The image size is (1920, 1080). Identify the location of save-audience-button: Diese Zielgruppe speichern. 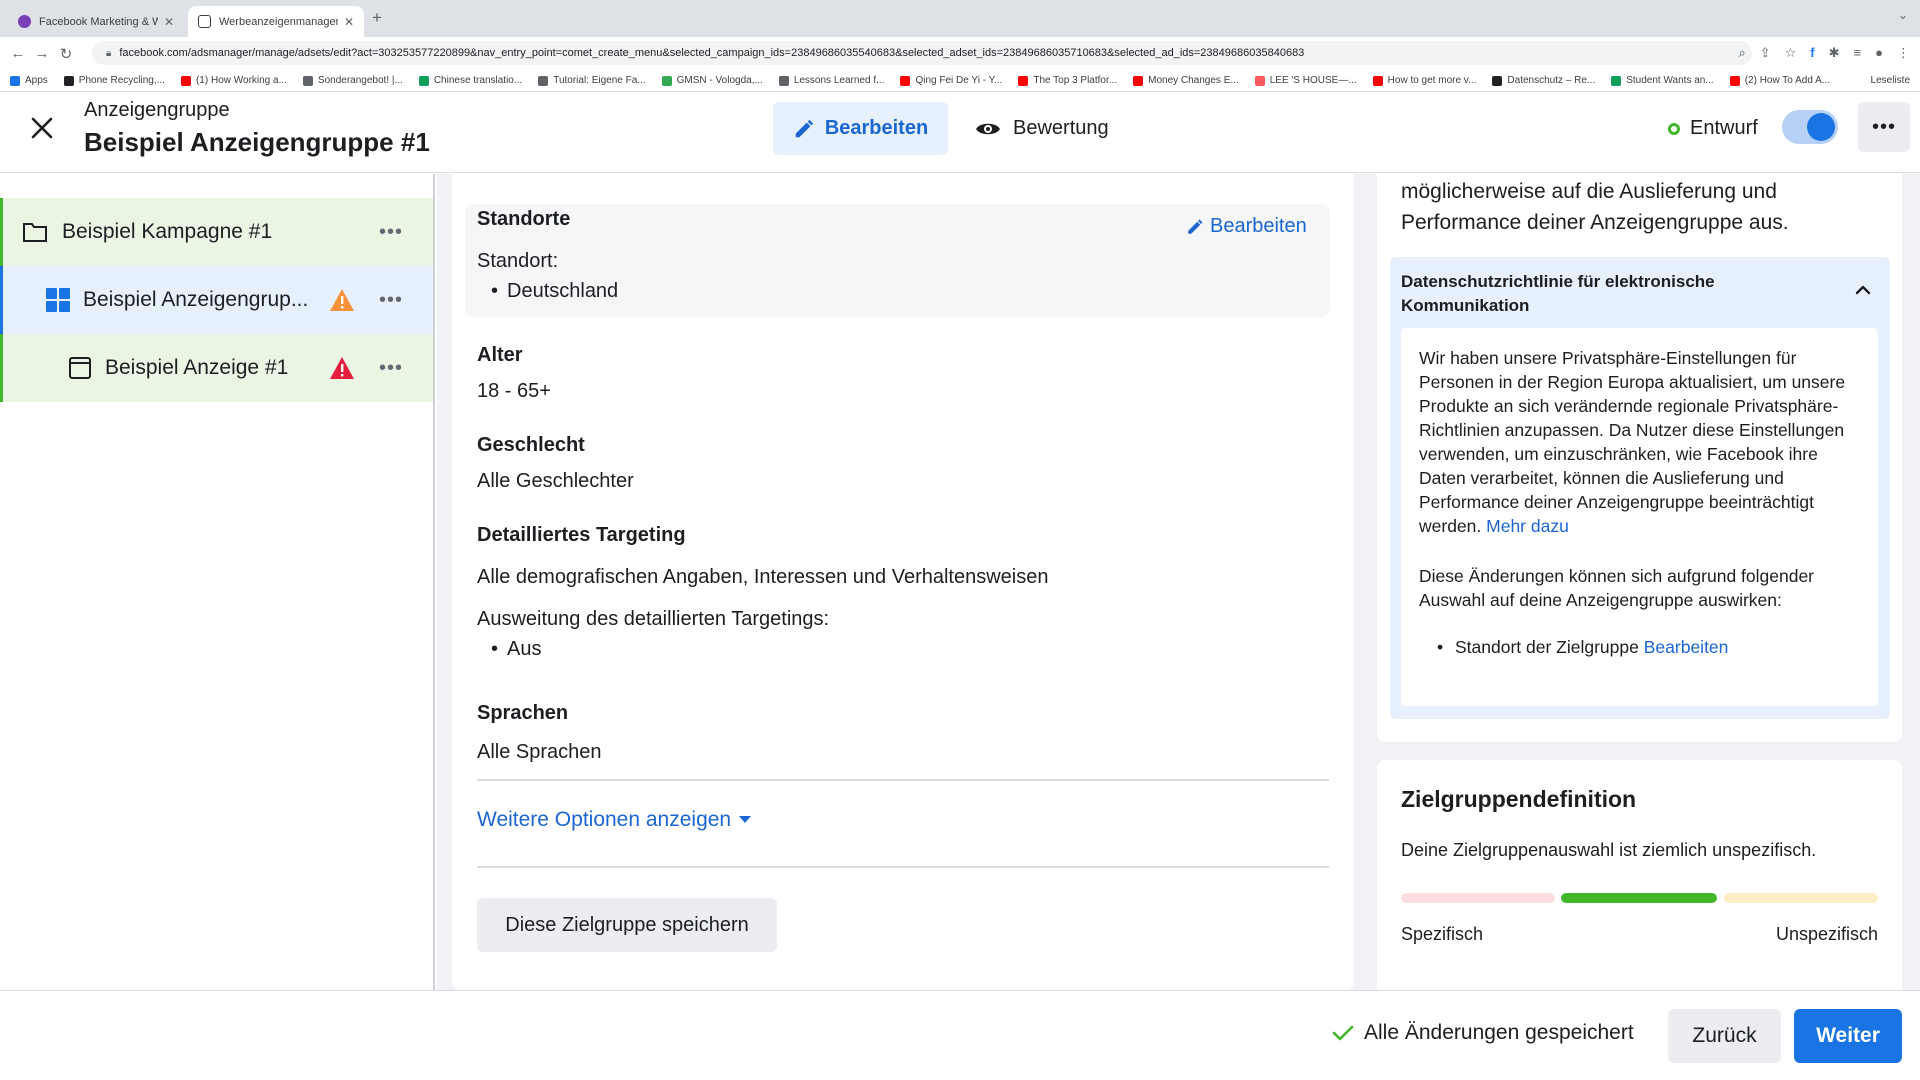
(627, 925).